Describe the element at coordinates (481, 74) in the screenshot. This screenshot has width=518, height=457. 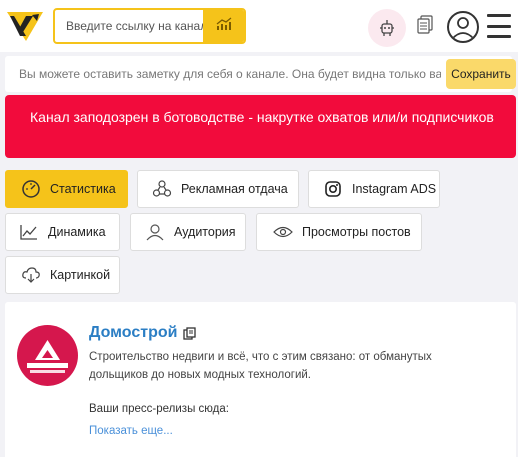
I see `save-note-button: Сохранить` at that location.